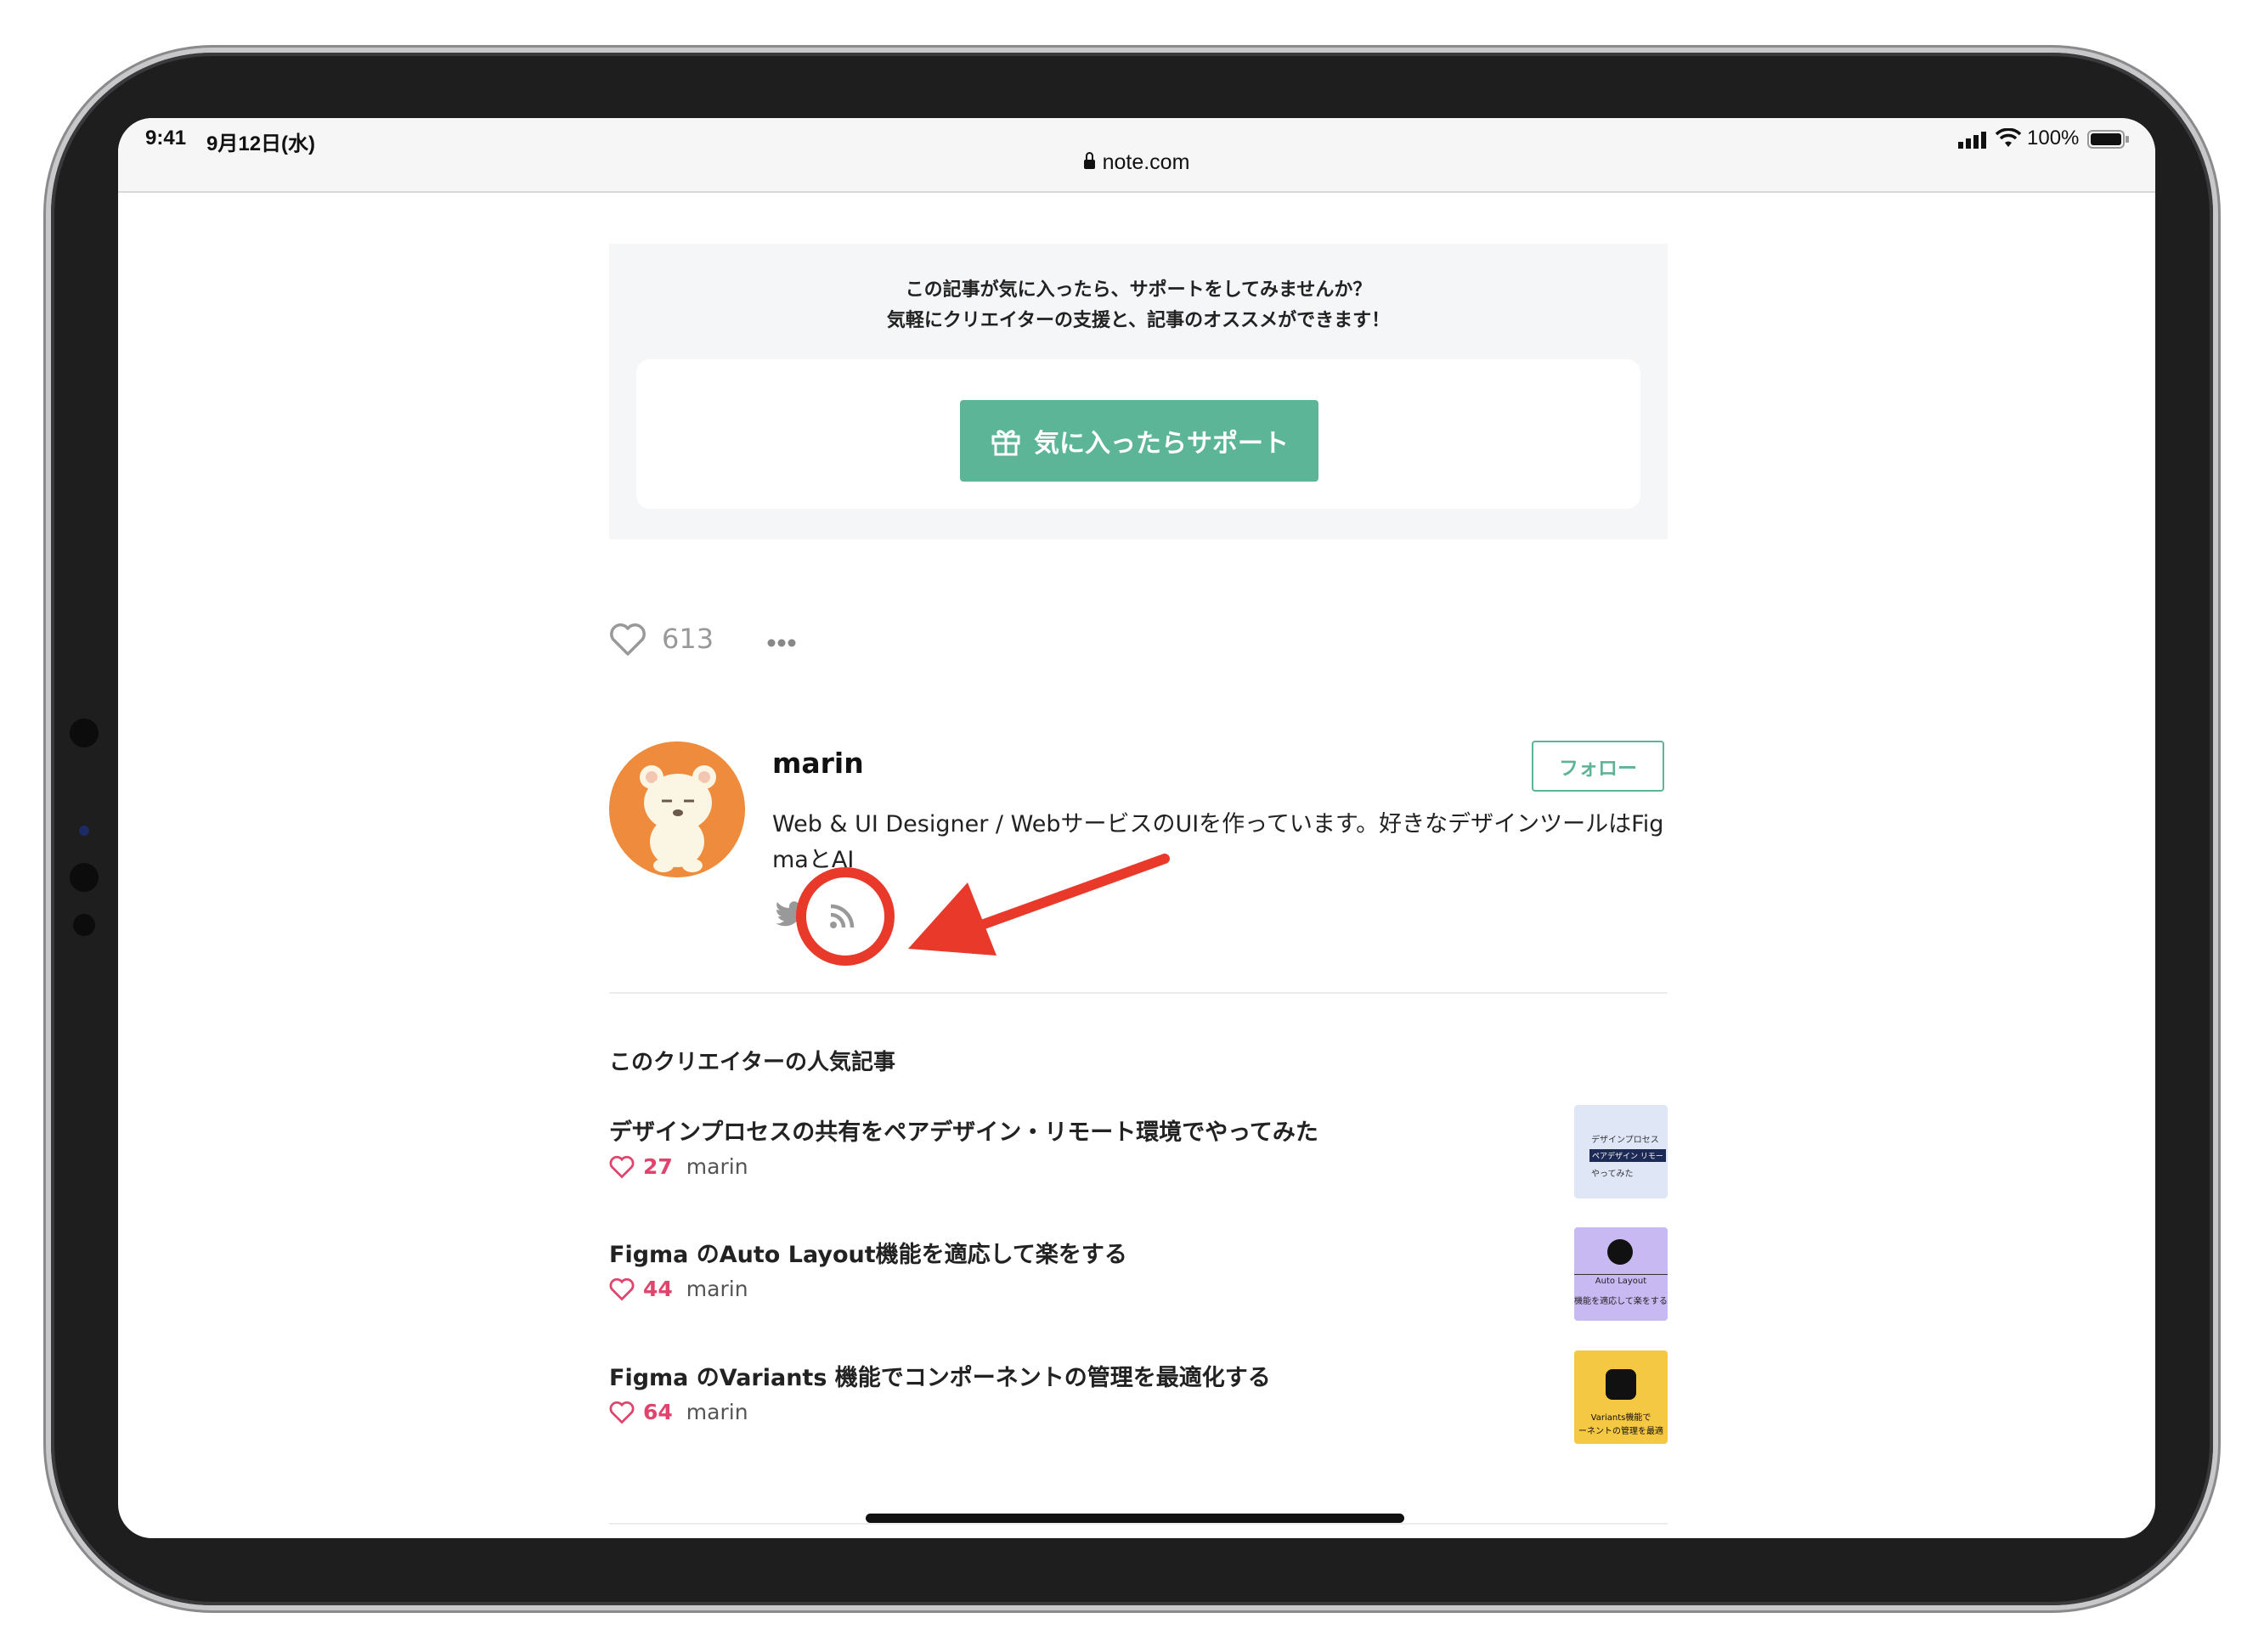  Describe the element at coordinates (781, 640) in the screenshot. I see `more-icon` at that location.